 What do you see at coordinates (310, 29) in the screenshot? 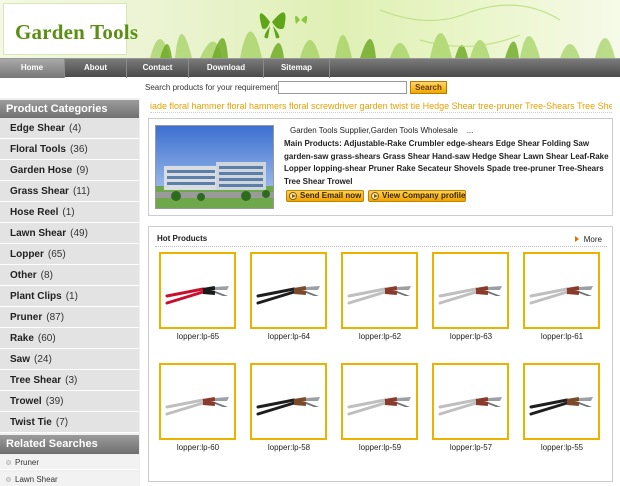
I see `site-header: Garden Tools` at bounding box center [310, 29].